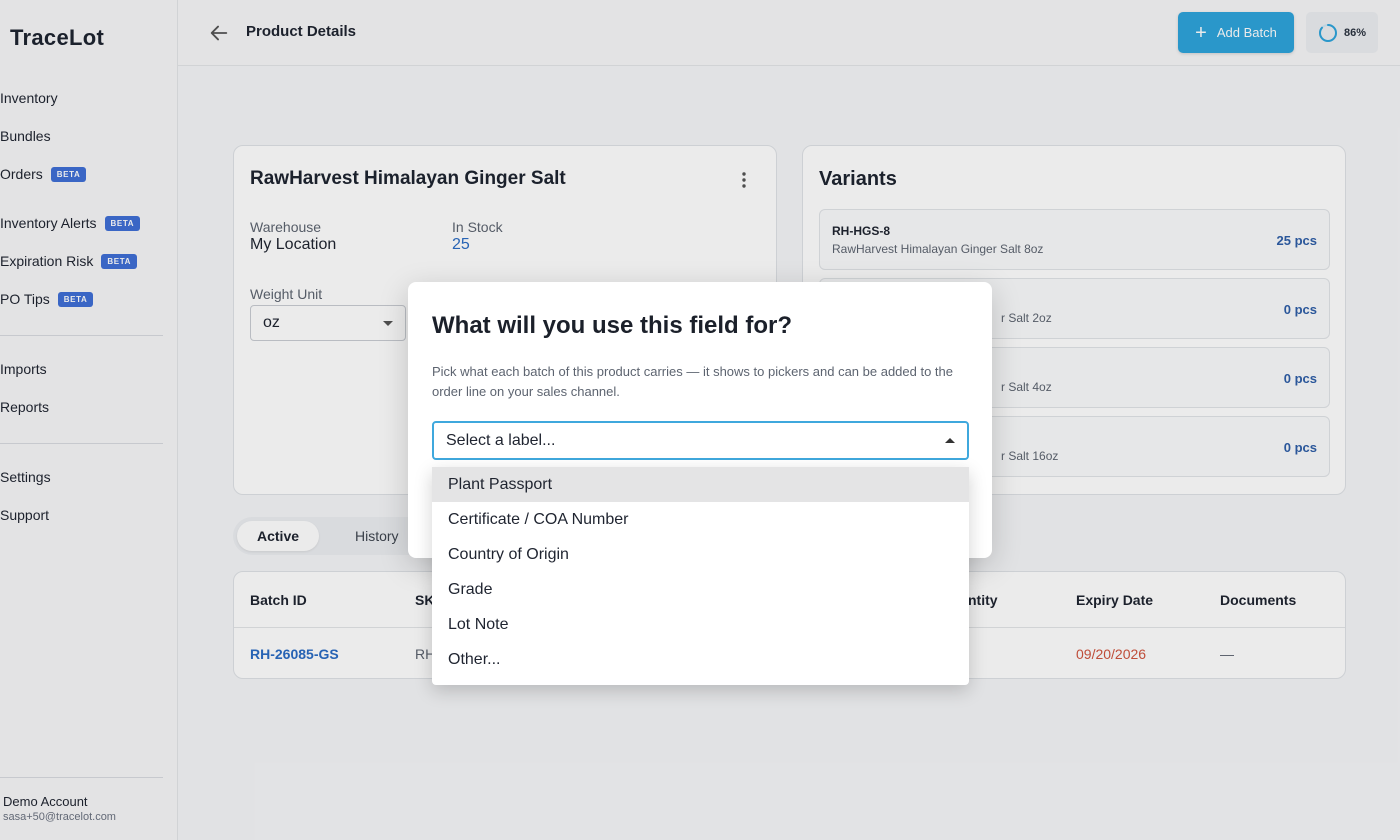 The height and width of the screenshot is (840, 1400). What do you see at coordinates (700, 589) in the screenshot?
I see `option-grade: Grade` at bounding box center [700, 589].